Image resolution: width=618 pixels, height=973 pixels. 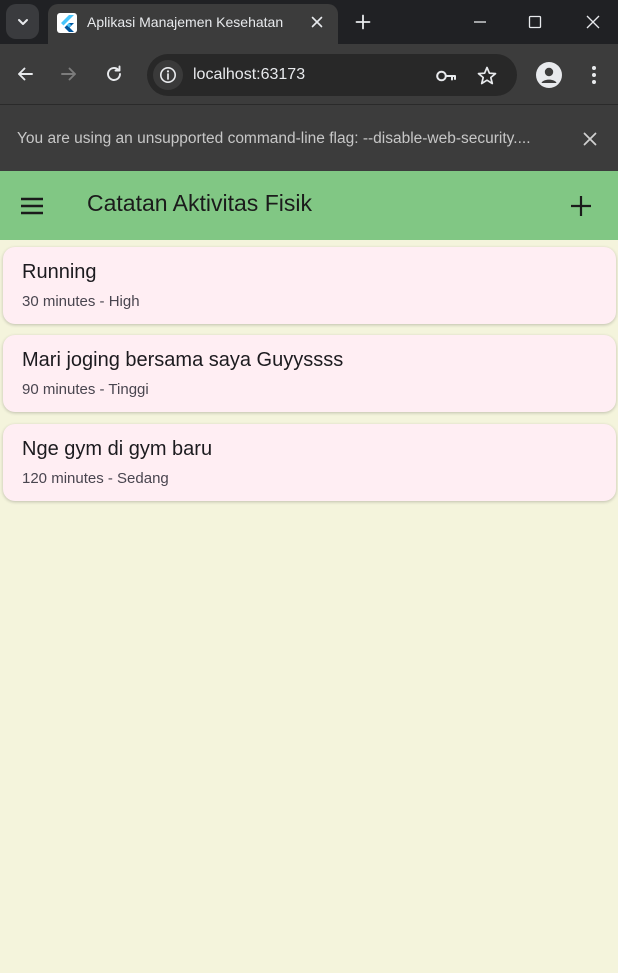 I want to click on activity-name: Mari joging bersama saya Guyyssss, so click(x=183, y=360).